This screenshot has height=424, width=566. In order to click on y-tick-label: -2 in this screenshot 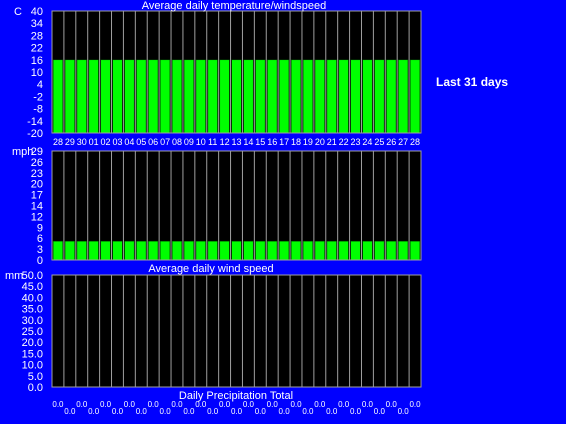, I will do `click(38, 97)`.